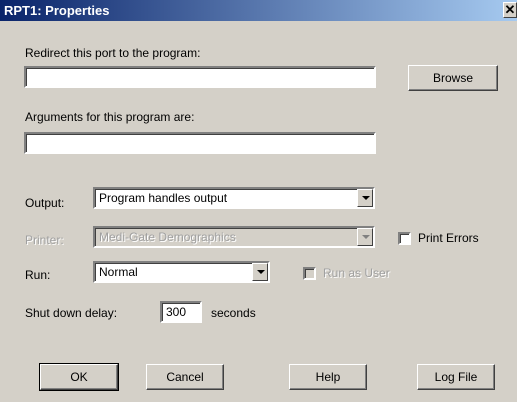 This screenshot has height=402, width=517. I want to click on seconds-label: seconds, so click(233, 313).